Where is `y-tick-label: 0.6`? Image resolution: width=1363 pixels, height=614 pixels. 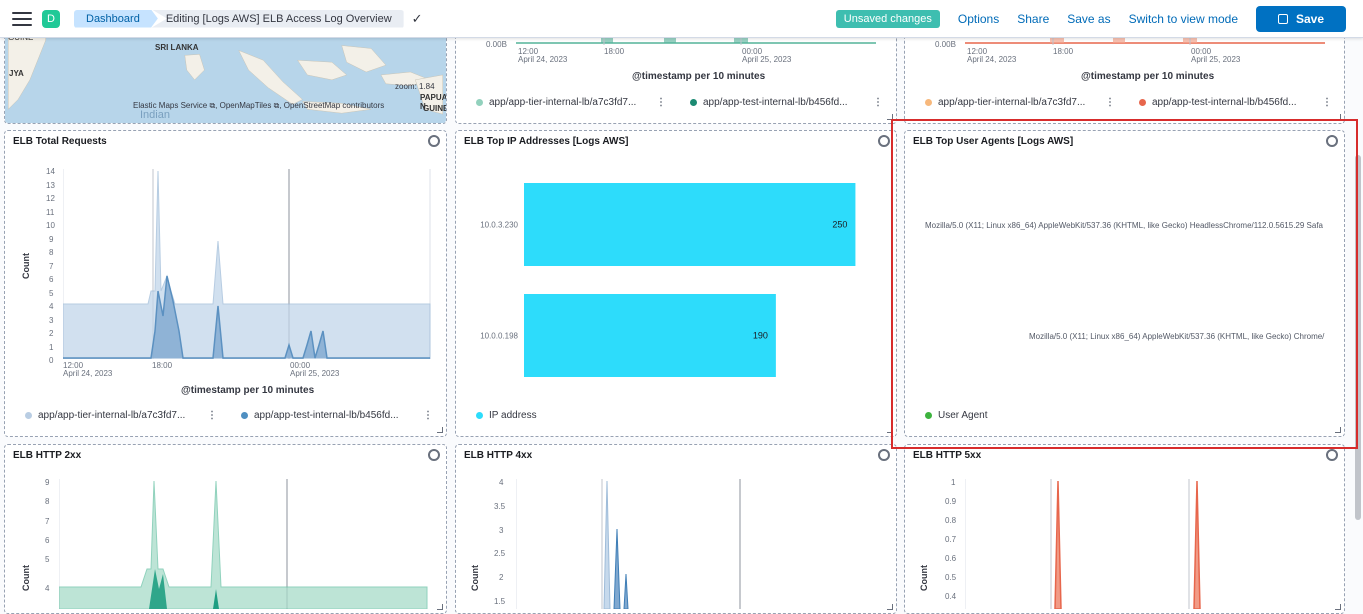 y-tick-label: 0.6 is located at coordinates (951, 558).